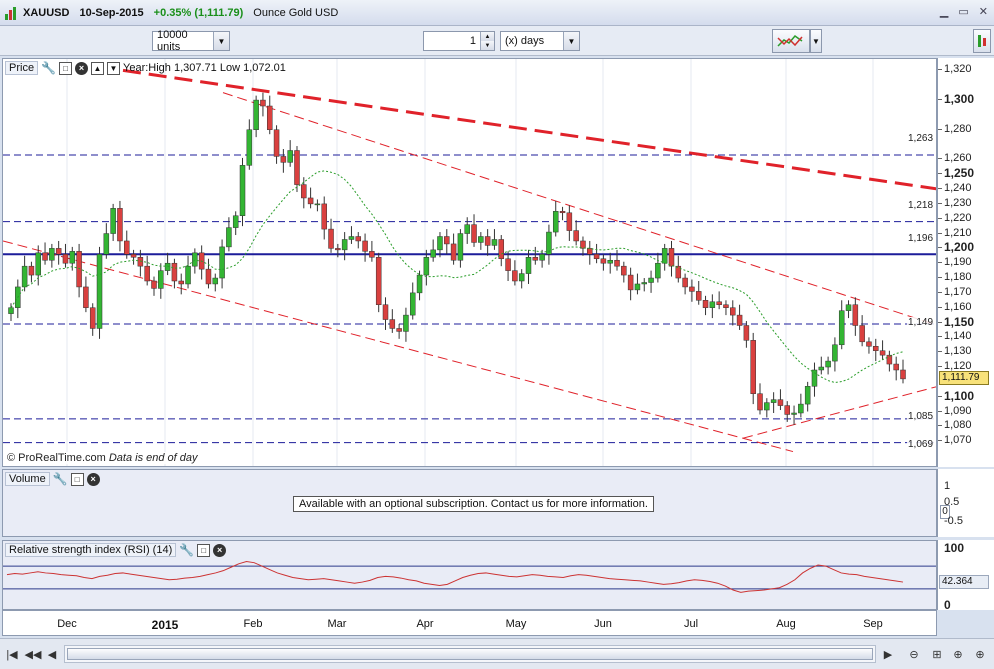 Image resolution: width=994 pixels, height=669 pixels. What do you see at coordinates (947, 486) in the screenshot?
I see `axis-tick-label: 1` at bounding box center [947, 486].